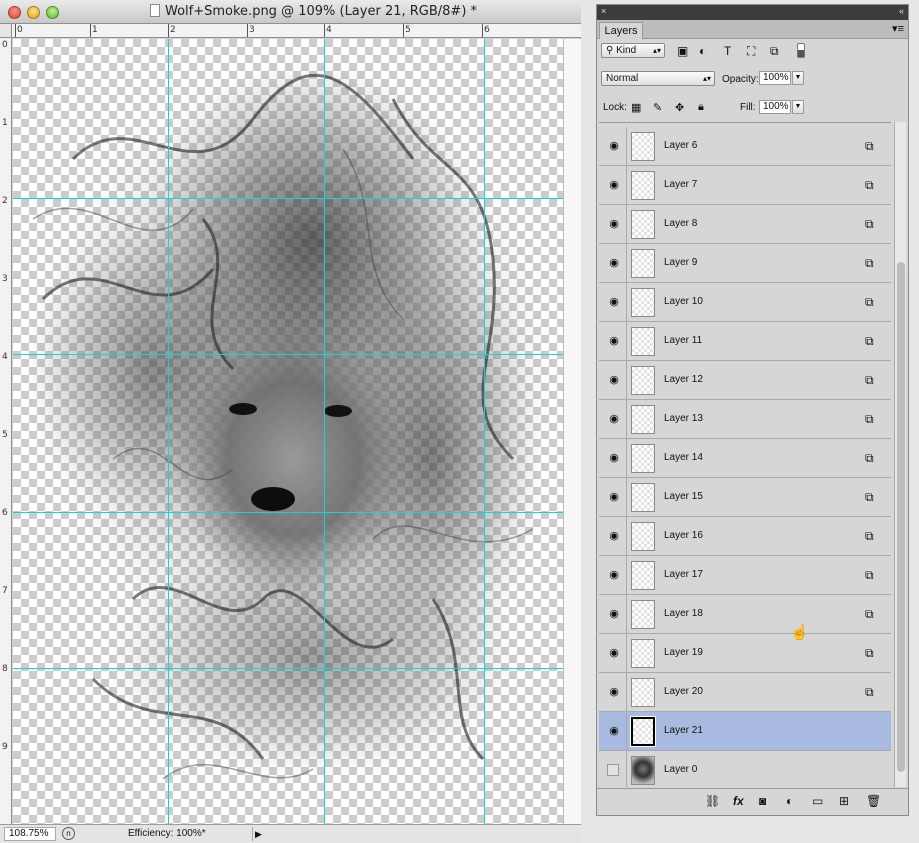 Image resolution: width=919 pixels, height=843 pixels. I want to click on status-menu-arrow-icon: ▶, so click(258, 834).